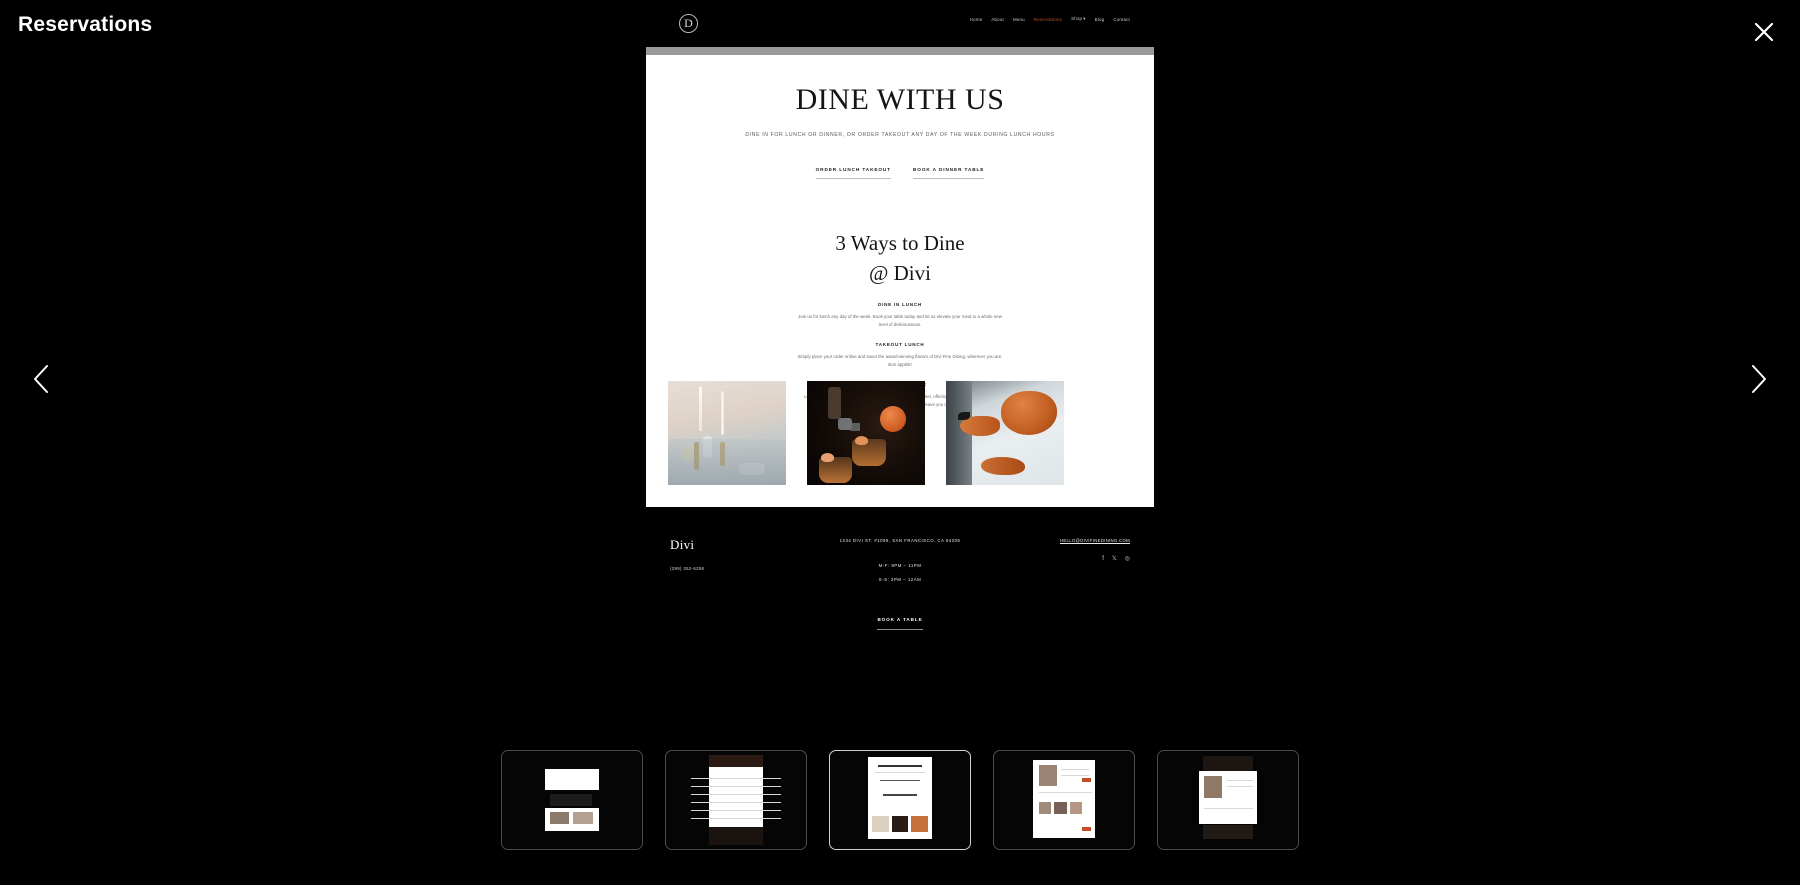 The image size is (1800, 885). I want to click on close-icon, so click(1764, 32).